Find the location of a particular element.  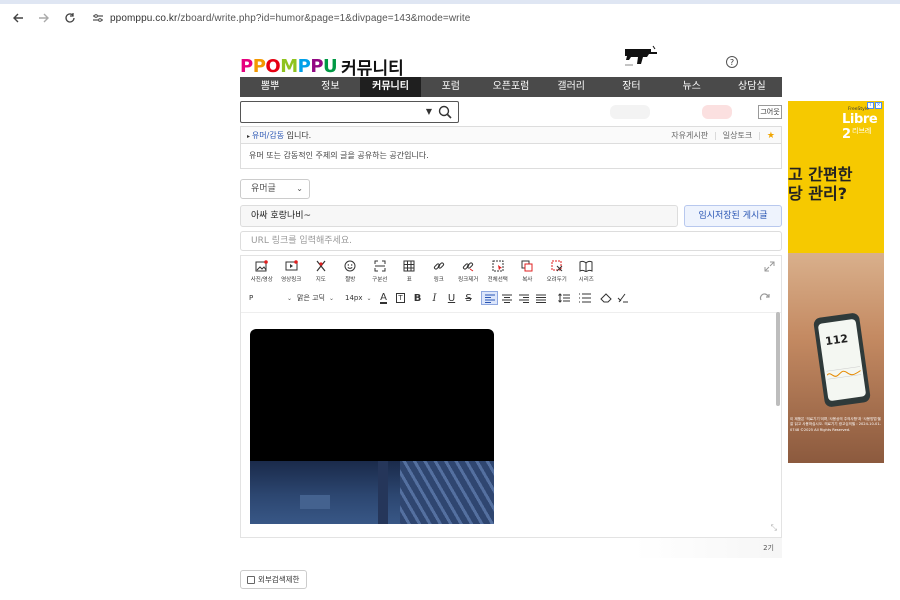

cut-icon is located at coordinates (557, 266).